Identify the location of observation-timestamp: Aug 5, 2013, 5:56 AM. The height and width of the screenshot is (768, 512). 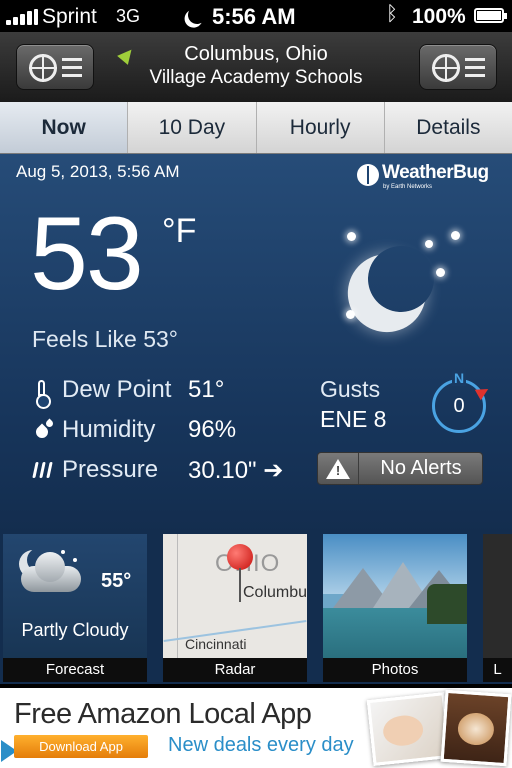
(98, 171).